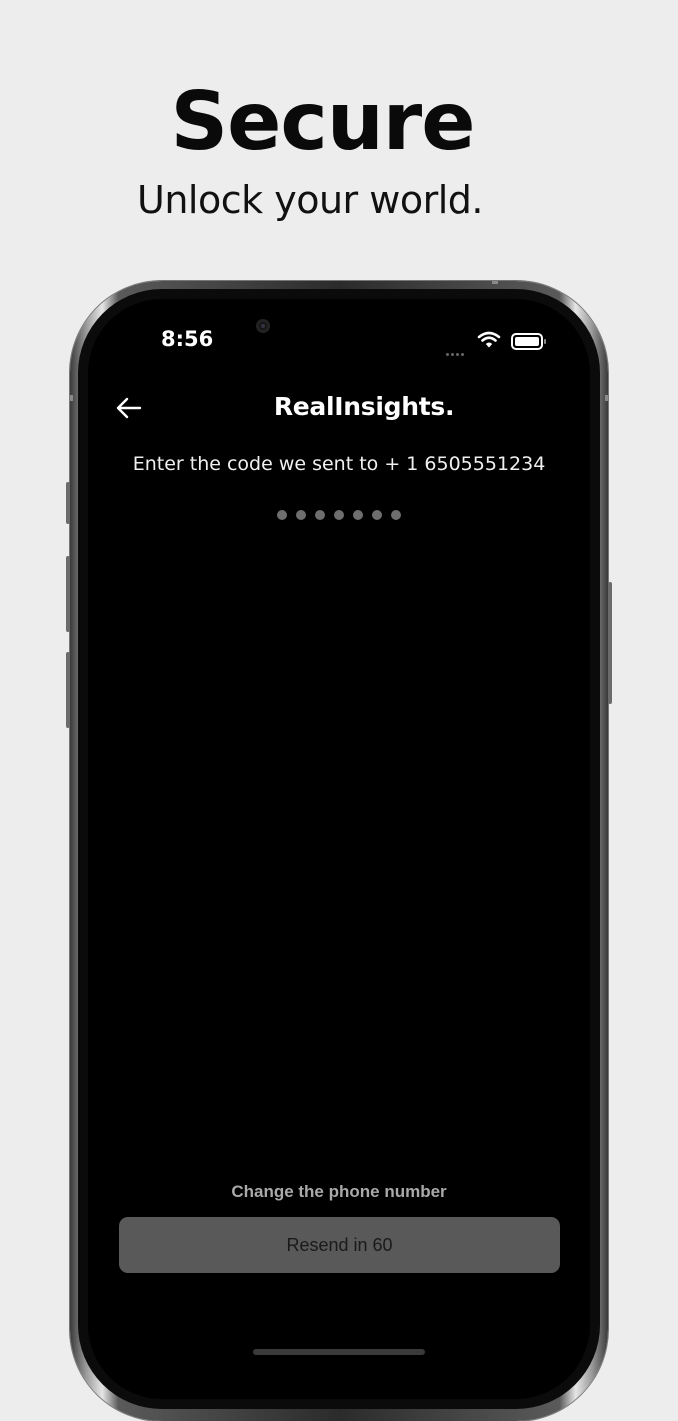 This screenshot has height=1421, width=678. I want to click on power-button, so click(610, 643).